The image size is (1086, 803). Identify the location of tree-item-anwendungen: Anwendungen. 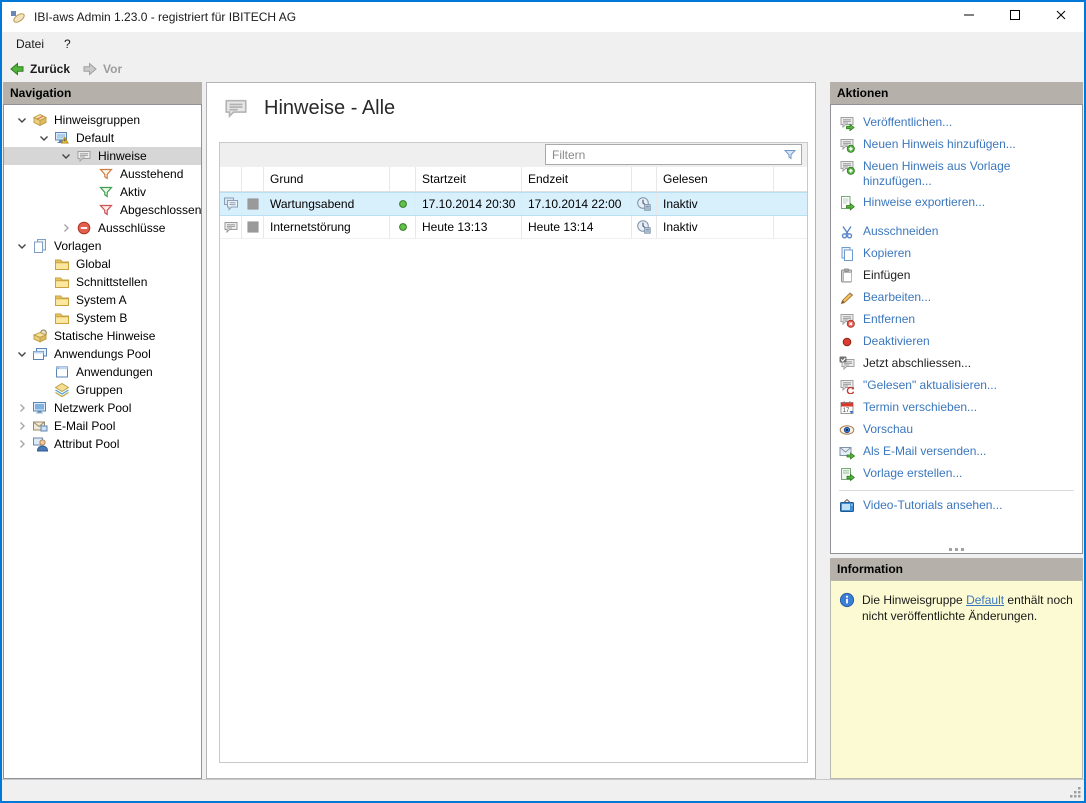
(102, 372).